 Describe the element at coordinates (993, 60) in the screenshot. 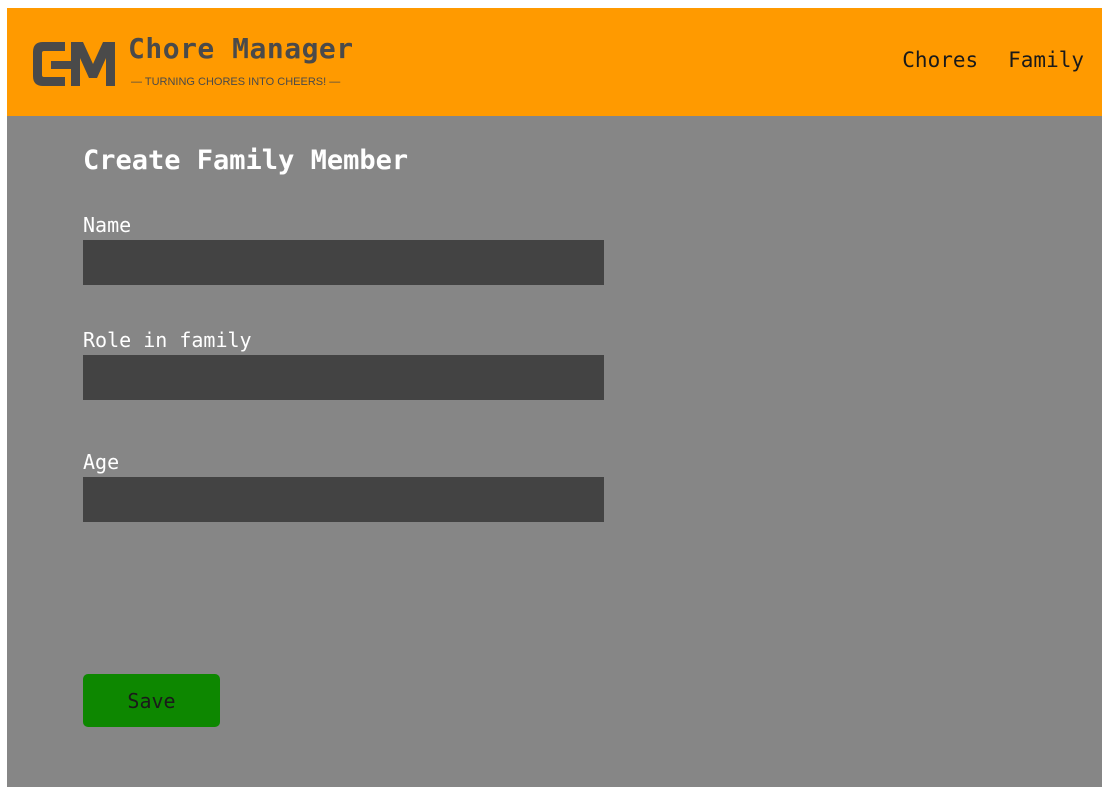

I see `main-nav: Chores Family` at that location.